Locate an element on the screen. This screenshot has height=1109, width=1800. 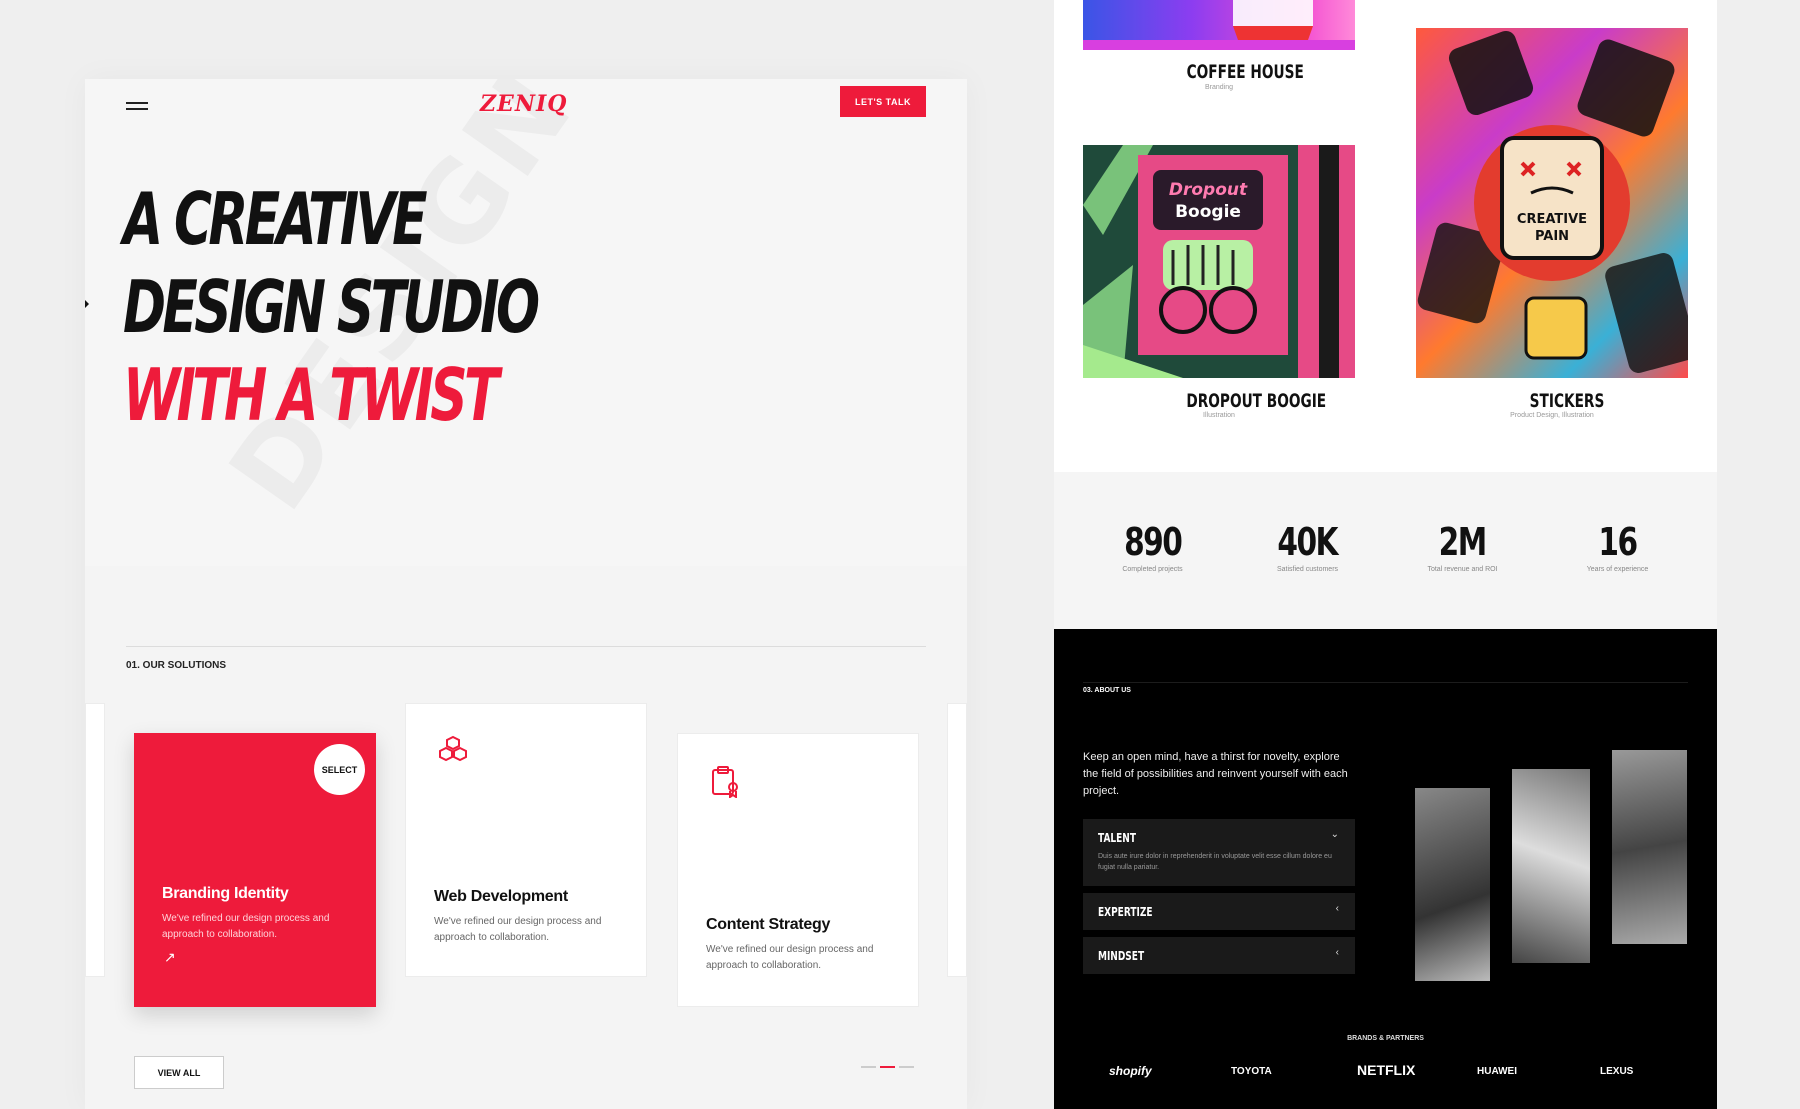
card-partial-left is located at coordinates (95, 840).